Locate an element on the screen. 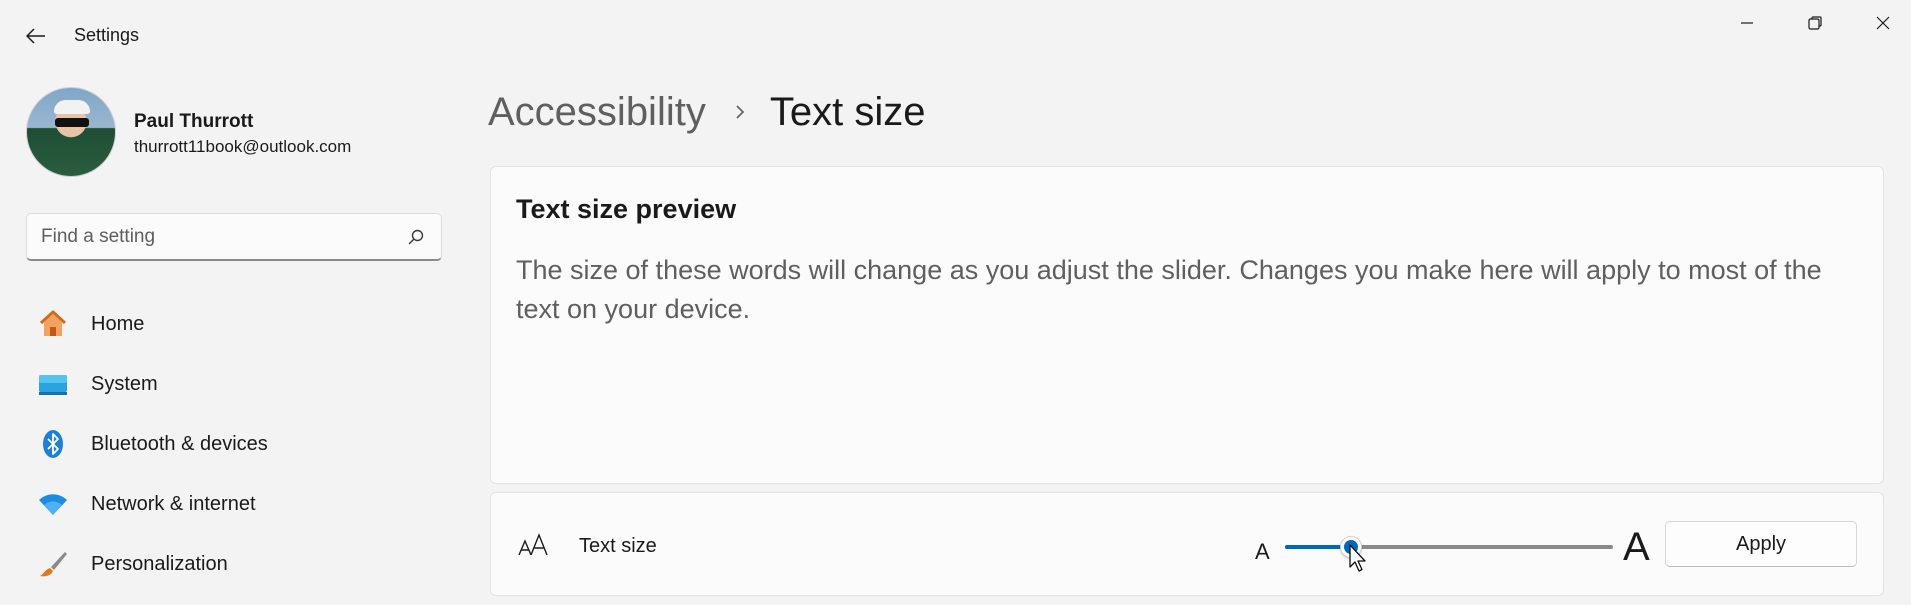 The image size is (1911, 605). close-icon is located at coordinates (1883, 23).